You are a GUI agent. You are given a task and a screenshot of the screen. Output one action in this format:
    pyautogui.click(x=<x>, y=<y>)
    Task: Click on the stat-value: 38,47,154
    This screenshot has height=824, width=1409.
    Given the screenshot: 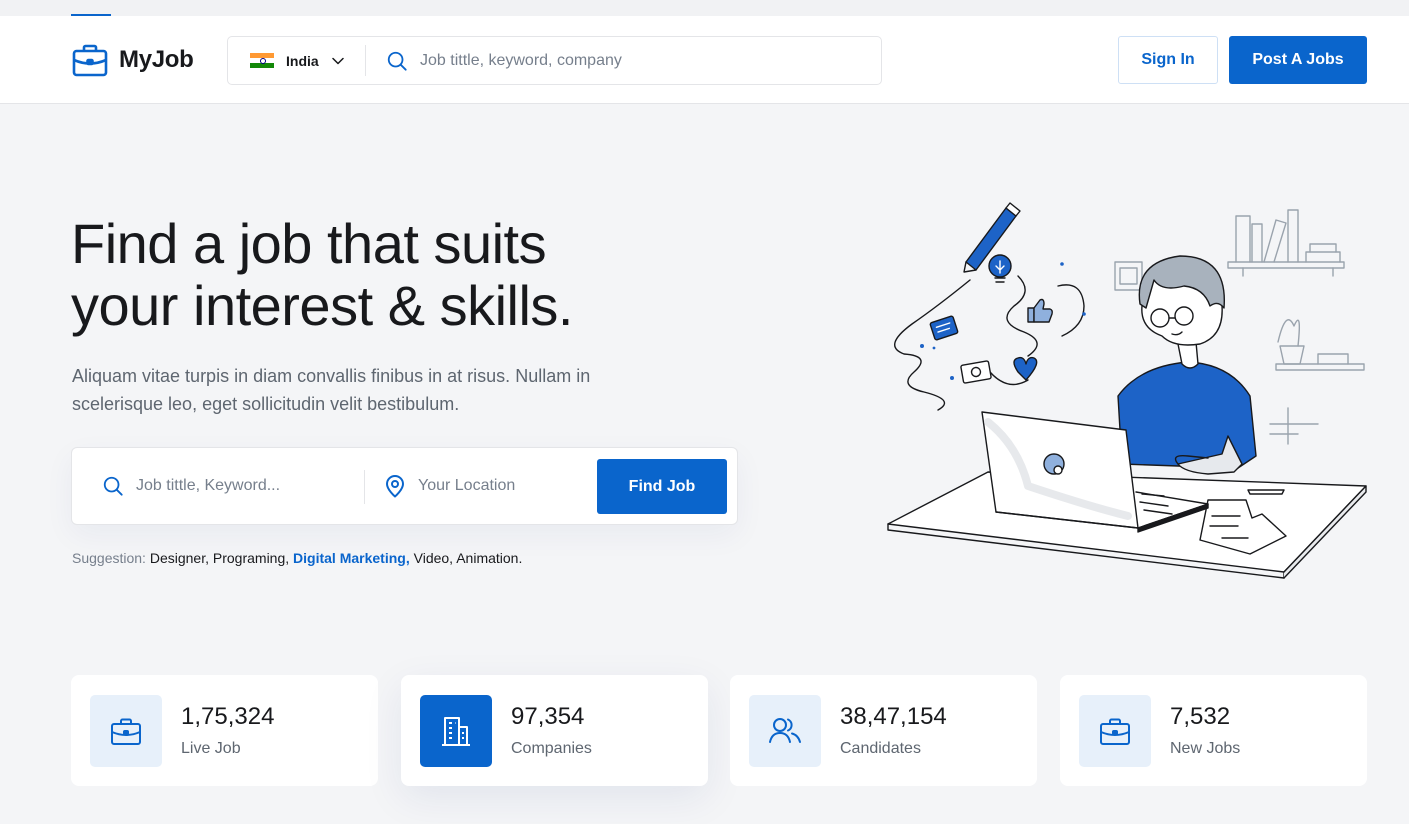 What is the action you would take?
    pyautogui.click(x=893, y=716)
    